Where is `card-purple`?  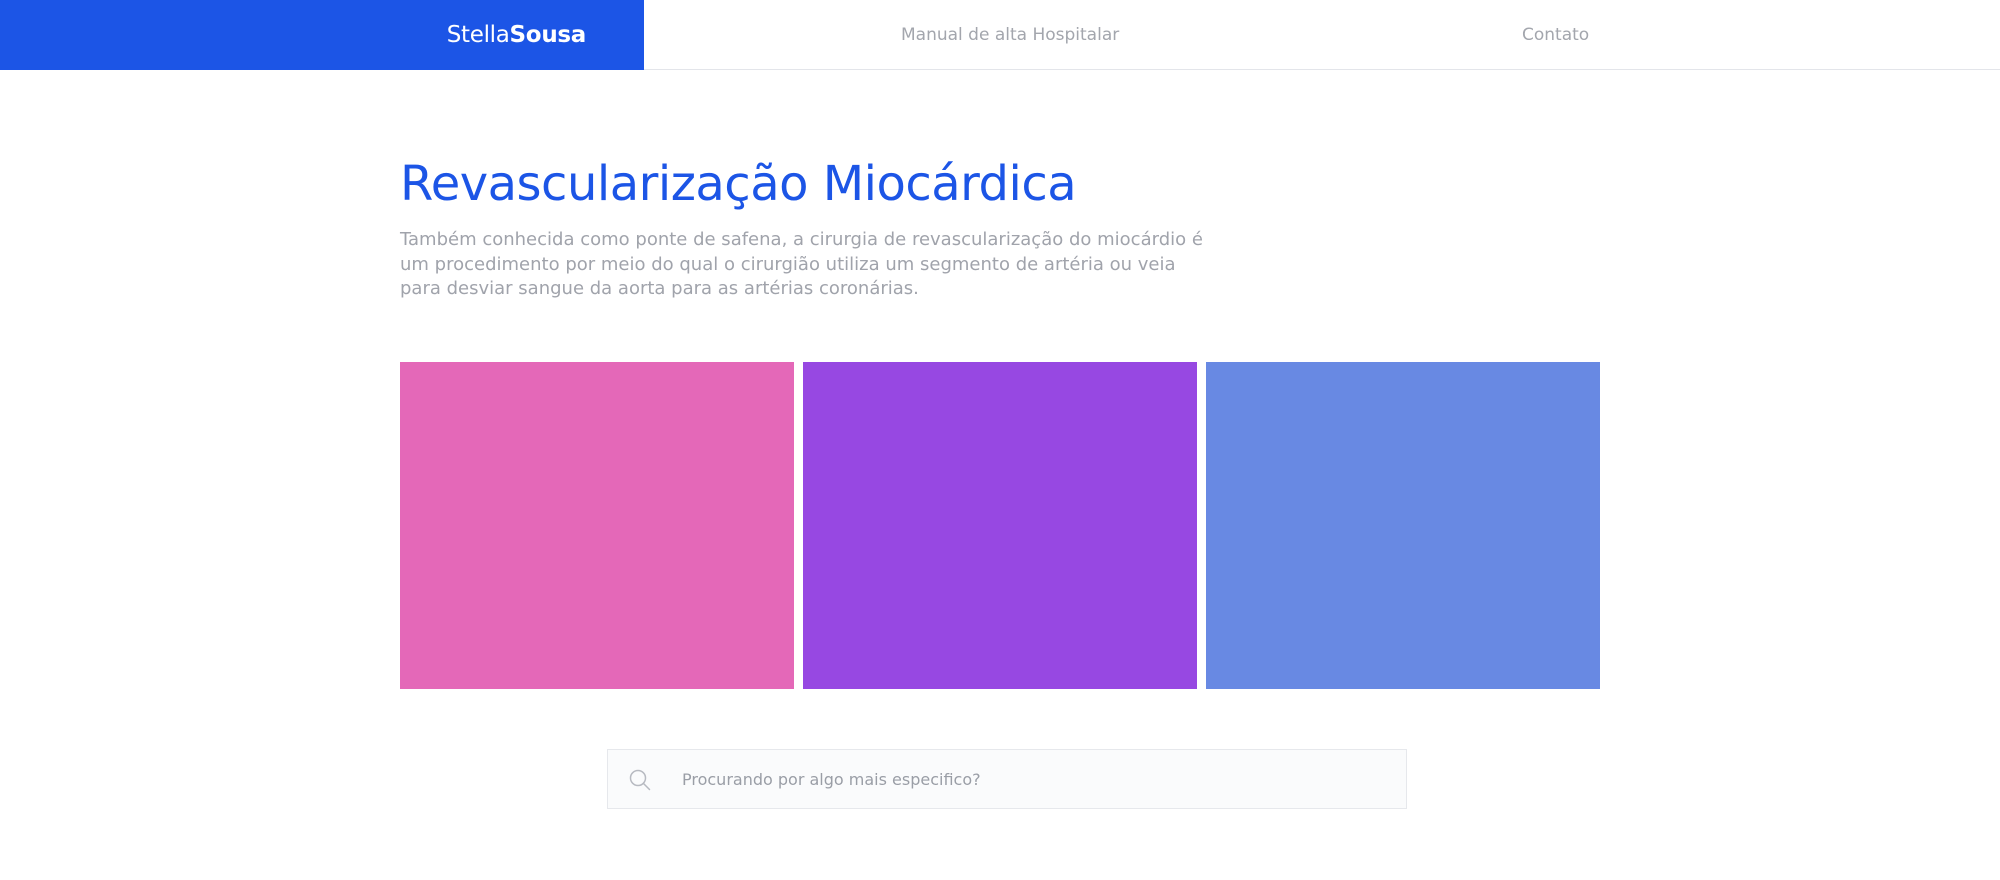
card-purple is located at coordinates (1000, 525).